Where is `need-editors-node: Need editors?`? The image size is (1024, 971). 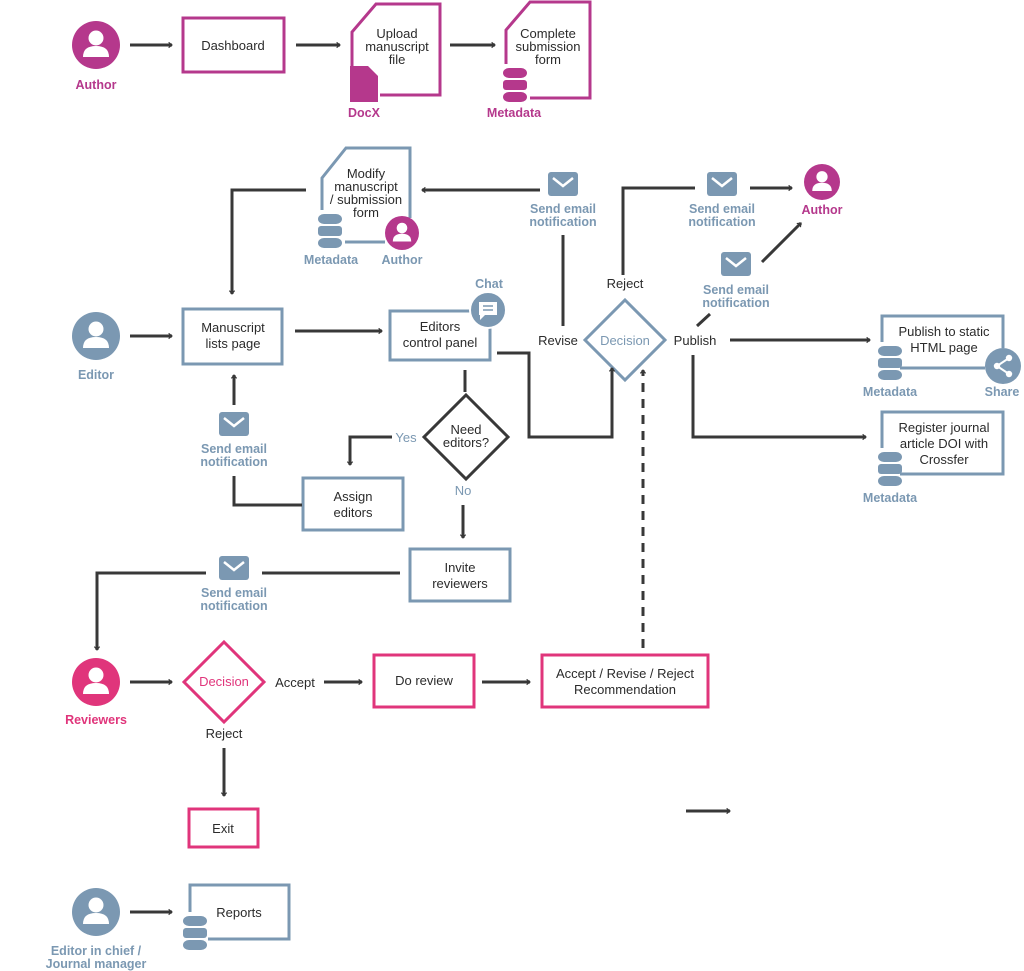 need-editors-node: Need editors? is located at coordinates (466, 437).